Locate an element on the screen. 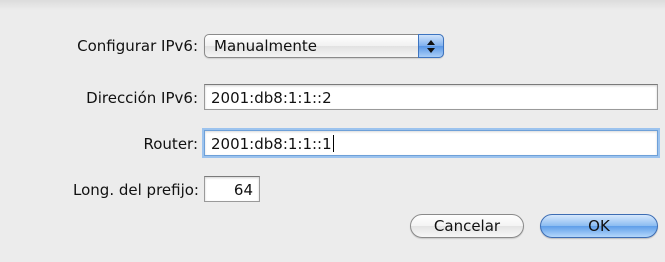 The image size is (665, 262). ipv6-address-field: 2001:db8:1:1::2 is located at coordinates (431, 97).